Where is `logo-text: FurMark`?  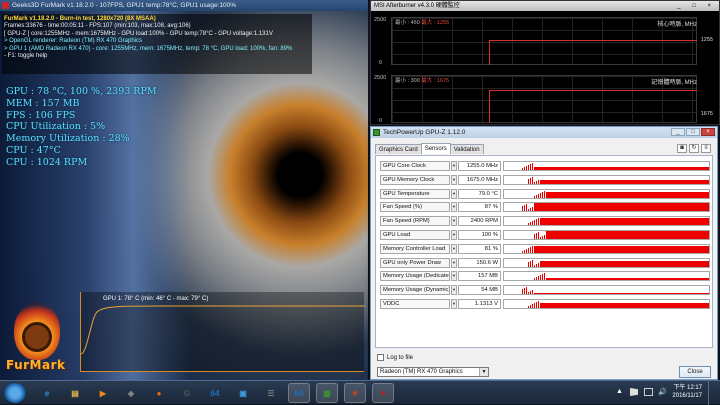
logo-text: FurMark is located at coordinates (36, 365).